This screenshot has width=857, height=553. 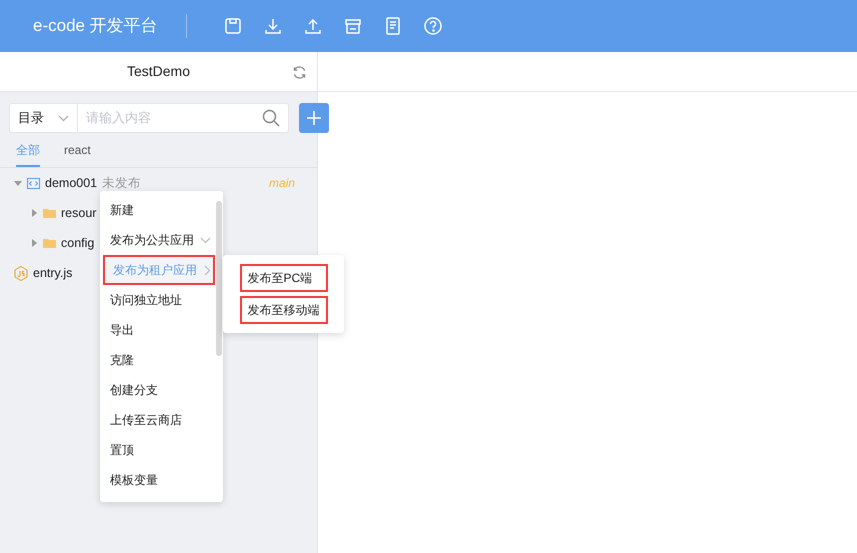 What do you see at coordinates (273, 26) in the screenshot?
I see `download-icon` at bounding box center [273, 26].